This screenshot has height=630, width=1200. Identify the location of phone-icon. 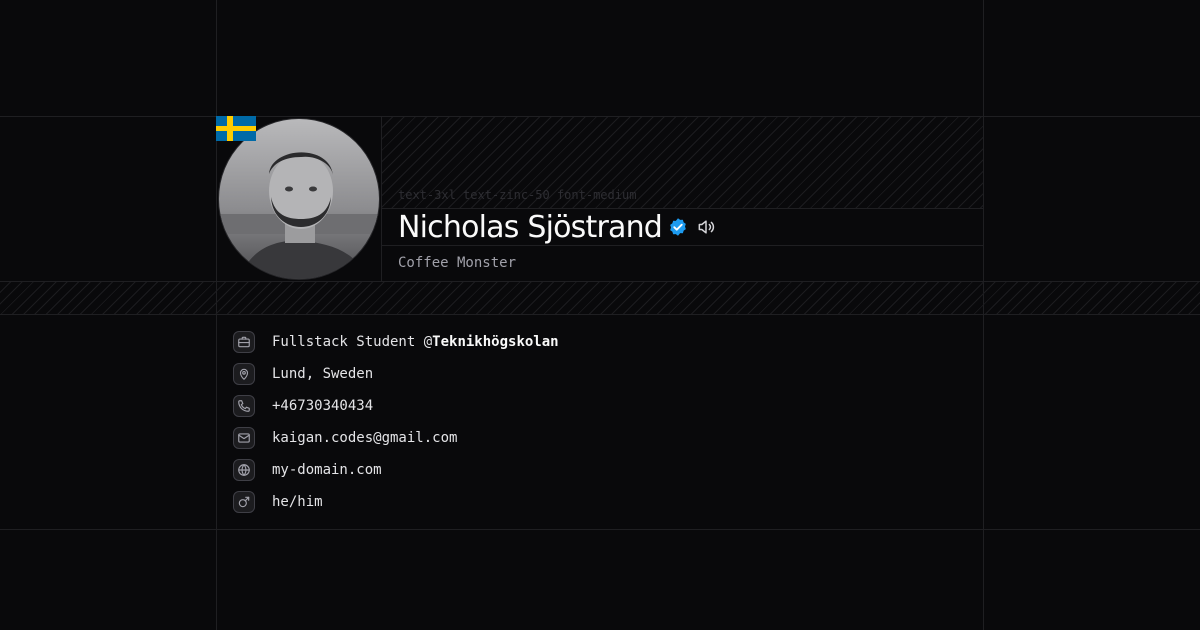
(244, 406).